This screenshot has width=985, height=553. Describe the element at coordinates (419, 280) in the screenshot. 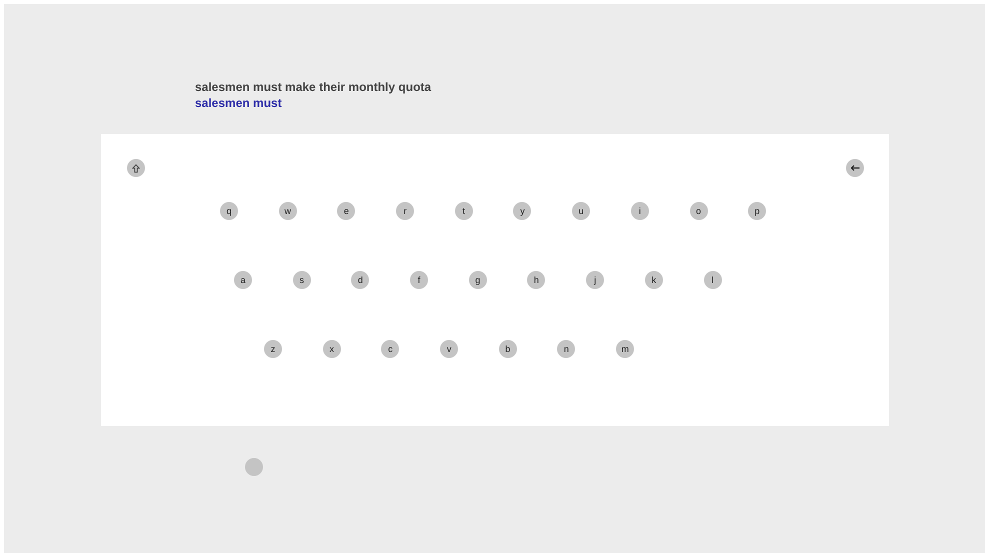

I see `letter-key: f` at that location.